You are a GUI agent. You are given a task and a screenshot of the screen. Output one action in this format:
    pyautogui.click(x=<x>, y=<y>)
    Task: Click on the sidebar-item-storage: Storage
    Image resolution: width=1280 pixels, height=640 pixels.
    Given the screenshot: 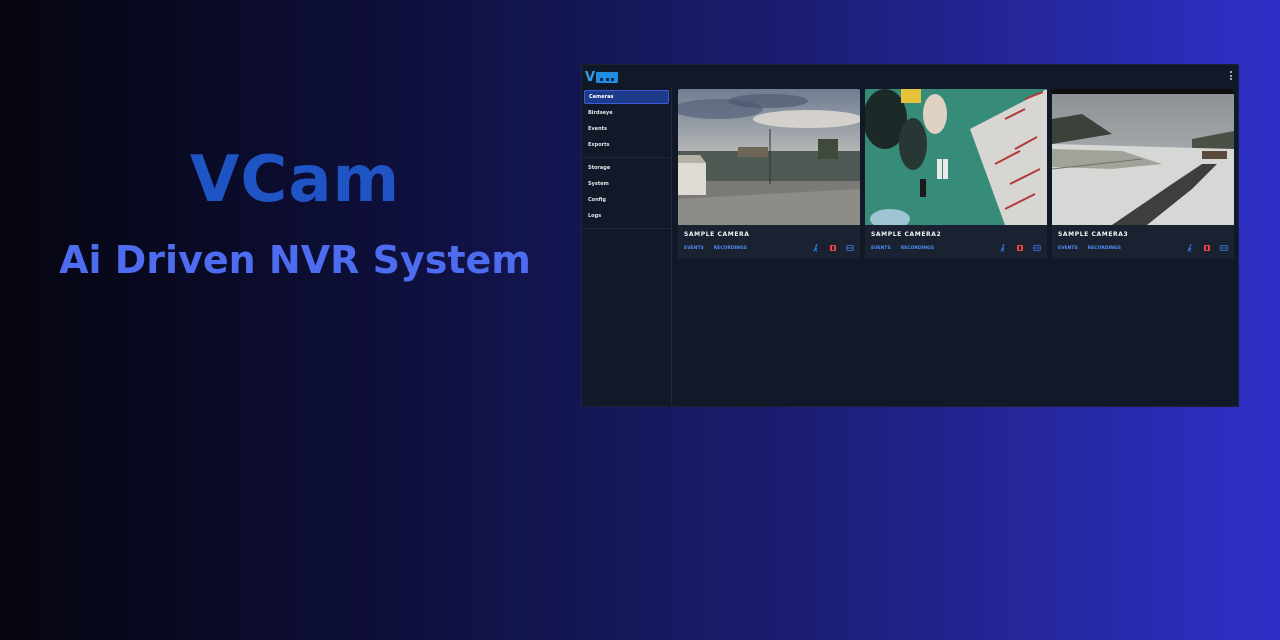 What is the action you would take?
    pyautogui.click(x=626, y=168)
    